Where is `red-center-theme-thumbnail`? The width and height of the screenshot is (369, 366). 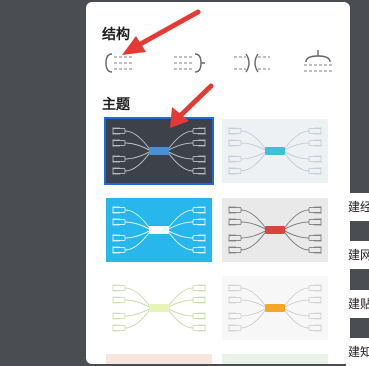
red-center-theme-thumbnail is located at coordinates (275, 230).